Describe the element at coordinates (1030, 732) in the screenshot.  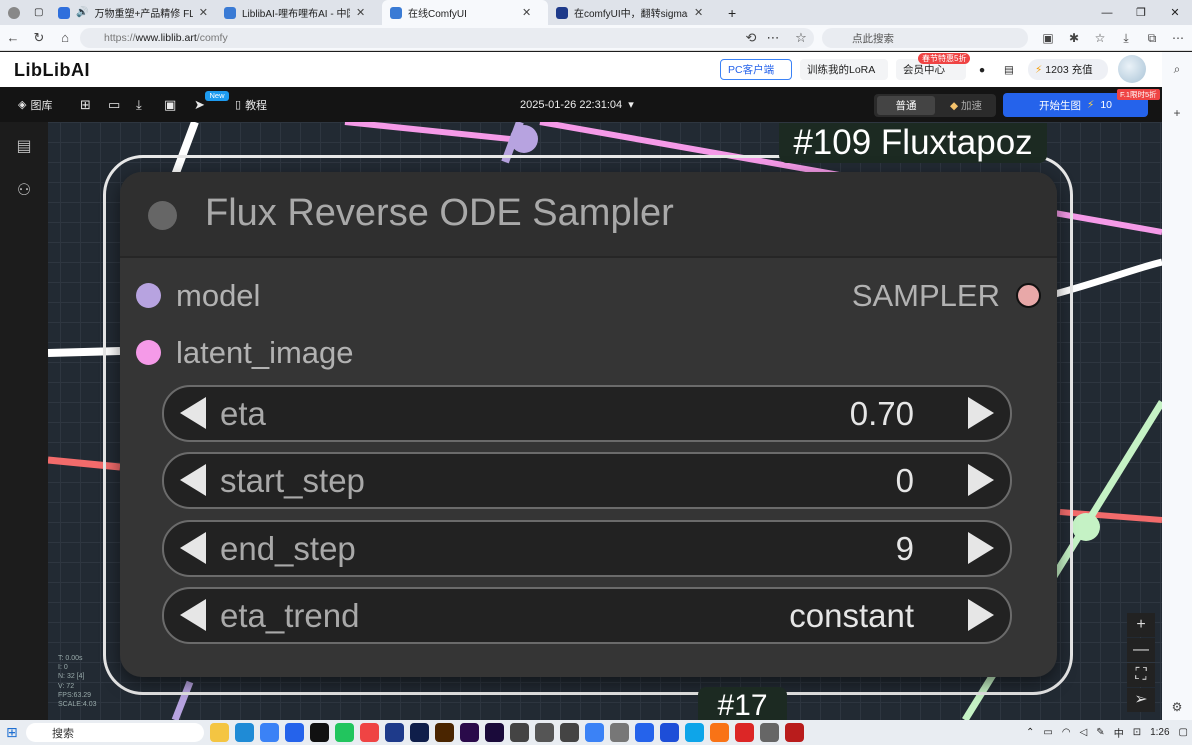
I see `chevron-up-icon: ⌃` at that location.